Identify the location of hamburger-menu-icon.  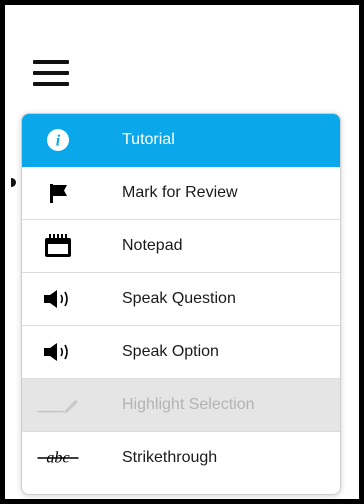
(53, 74).